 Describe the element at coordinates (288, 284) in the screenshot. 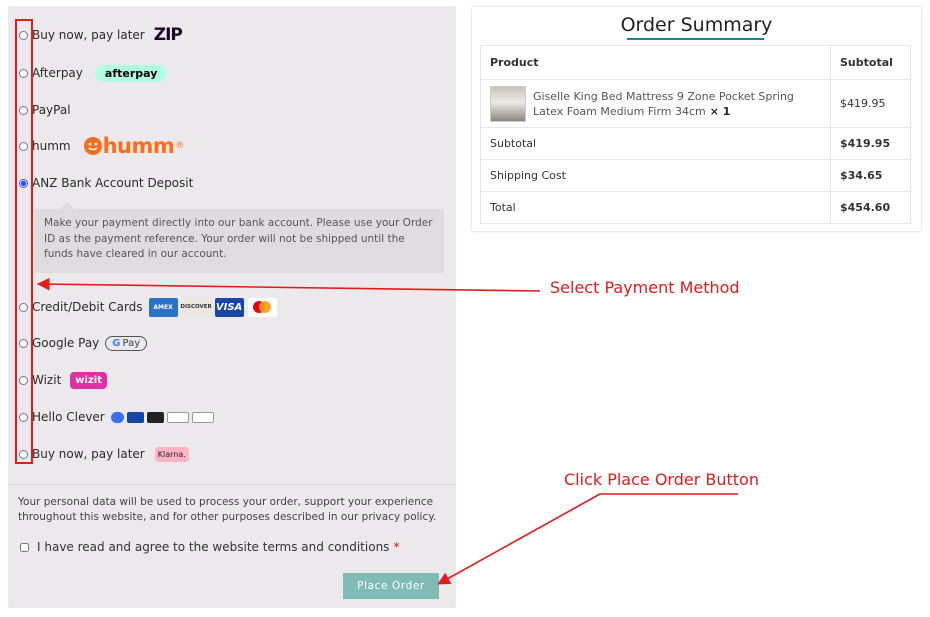

I see `arrow-to-payment-methods` at that location.